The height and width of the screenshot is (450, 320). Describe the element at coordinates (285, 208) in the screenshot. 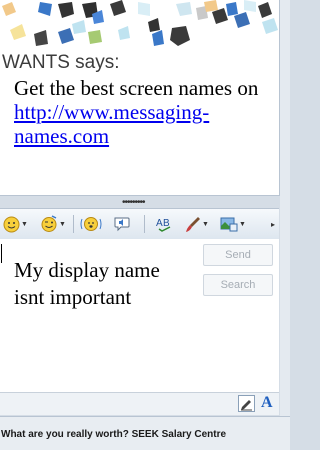

I see `side-scrollbar` at that location.